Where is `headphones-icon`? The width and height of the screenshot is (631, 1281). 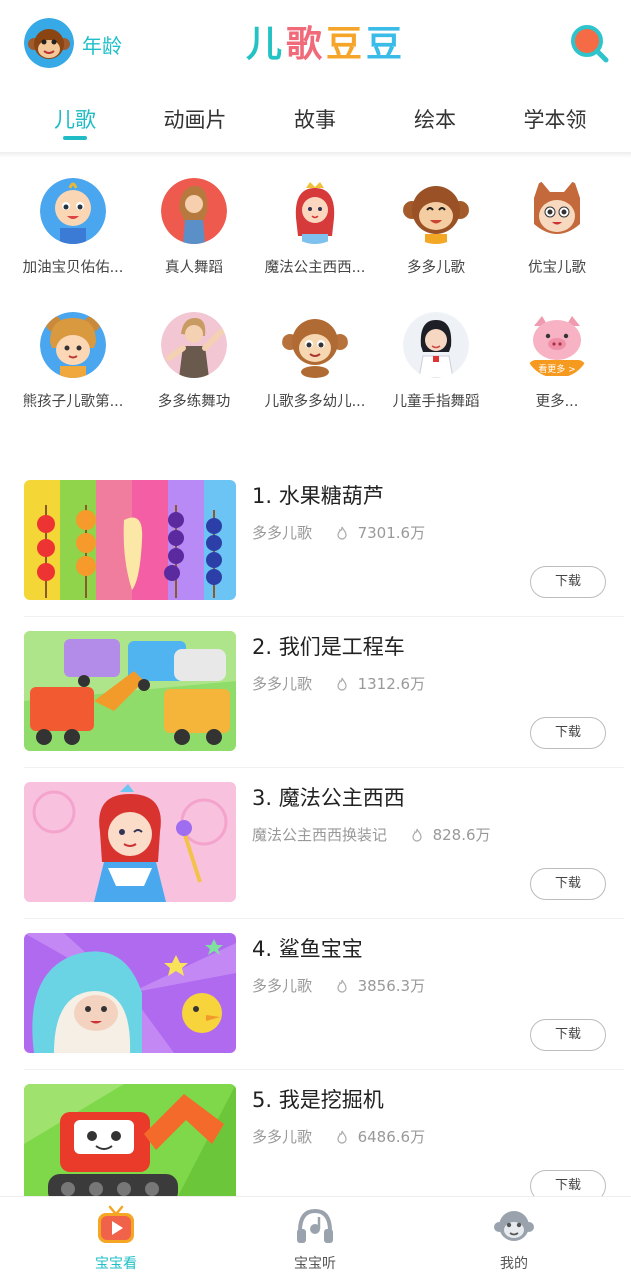
headphones-icon is located at coordinates (315, 1225).